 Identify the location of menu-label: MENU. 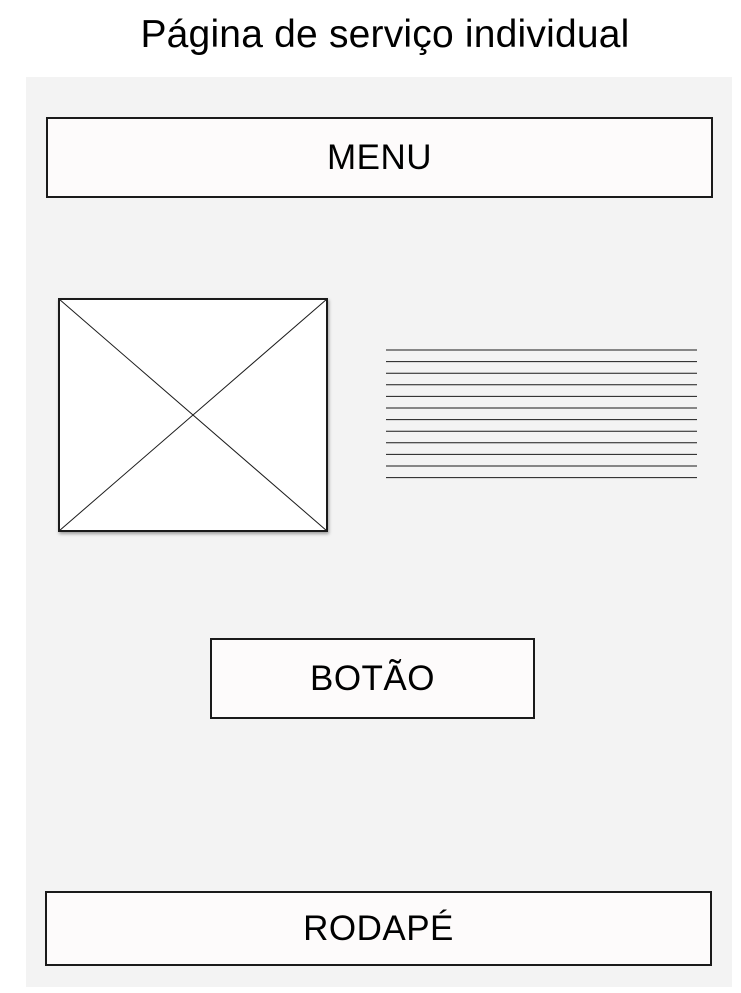
(379, 157).